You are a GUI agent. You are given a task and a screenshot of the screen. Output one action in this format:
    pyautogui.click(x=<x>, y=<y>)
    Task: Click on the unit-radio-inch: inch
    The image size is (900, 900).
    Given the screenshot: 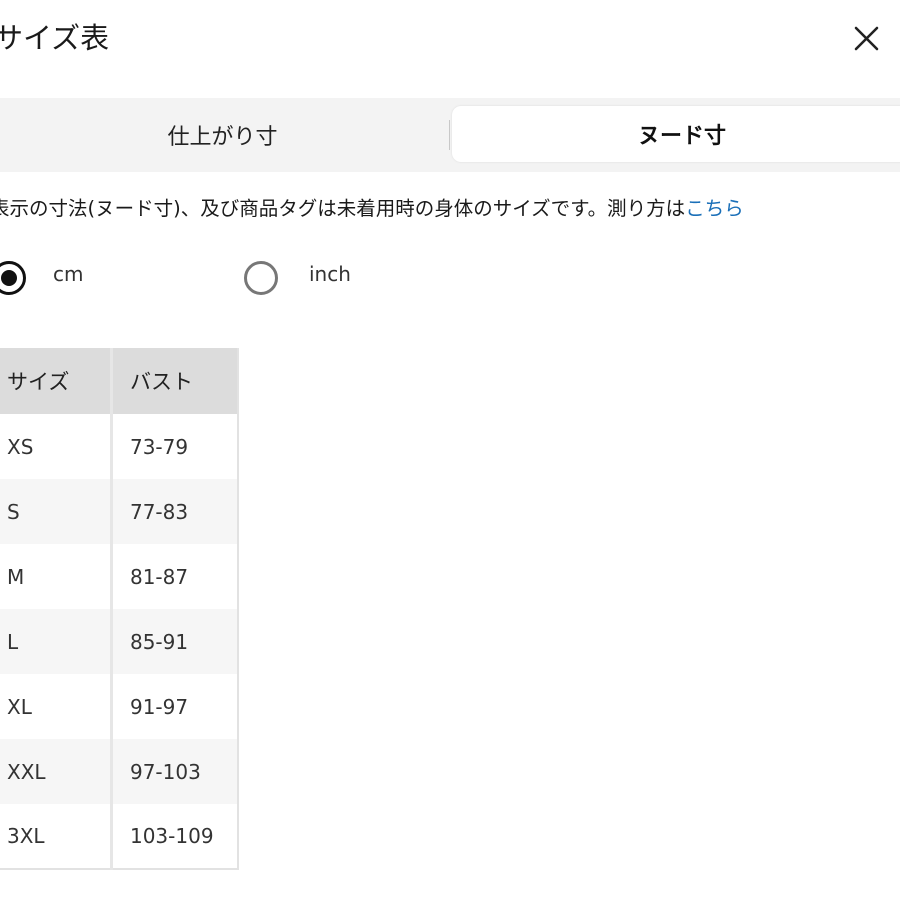 What is the action you would take?
    pyautogui.click(x=297, y=278)
    